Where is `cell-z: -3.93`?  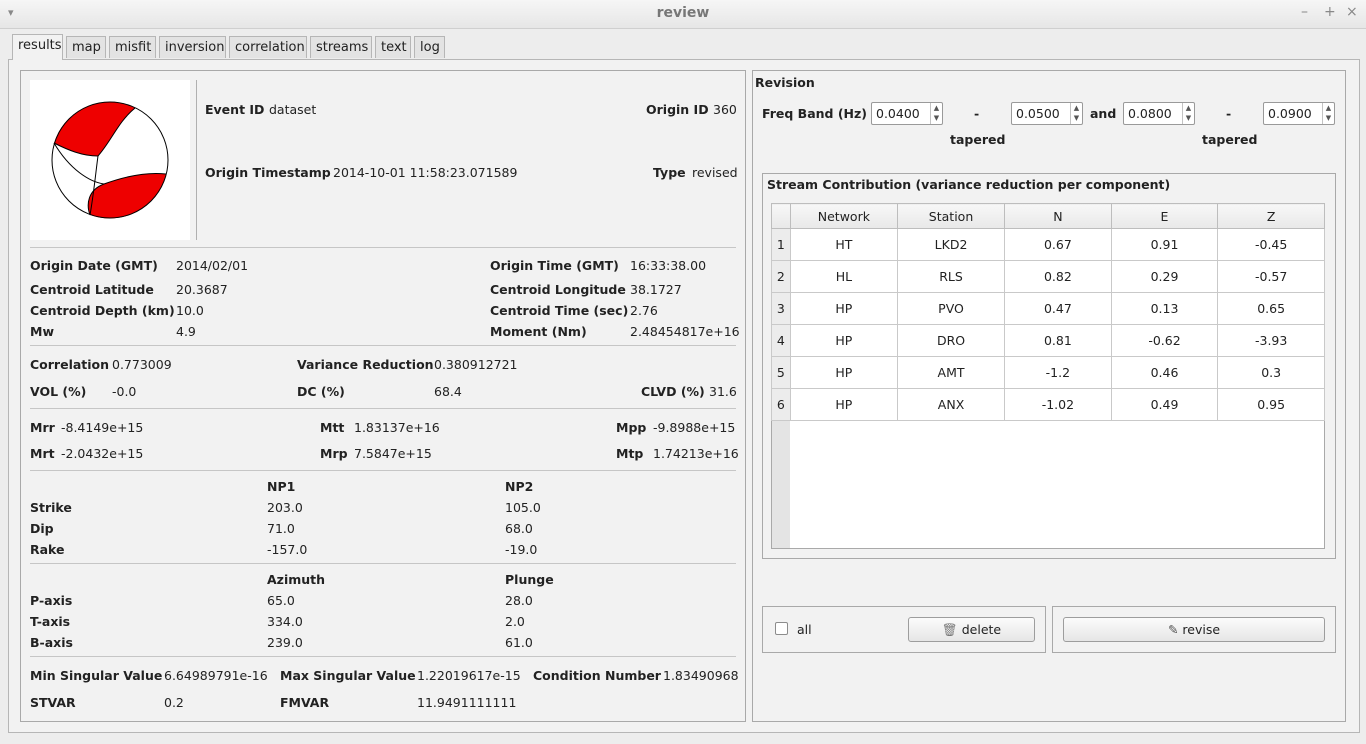
cell-z: -3.93 is located at coordinates (1271, 340).